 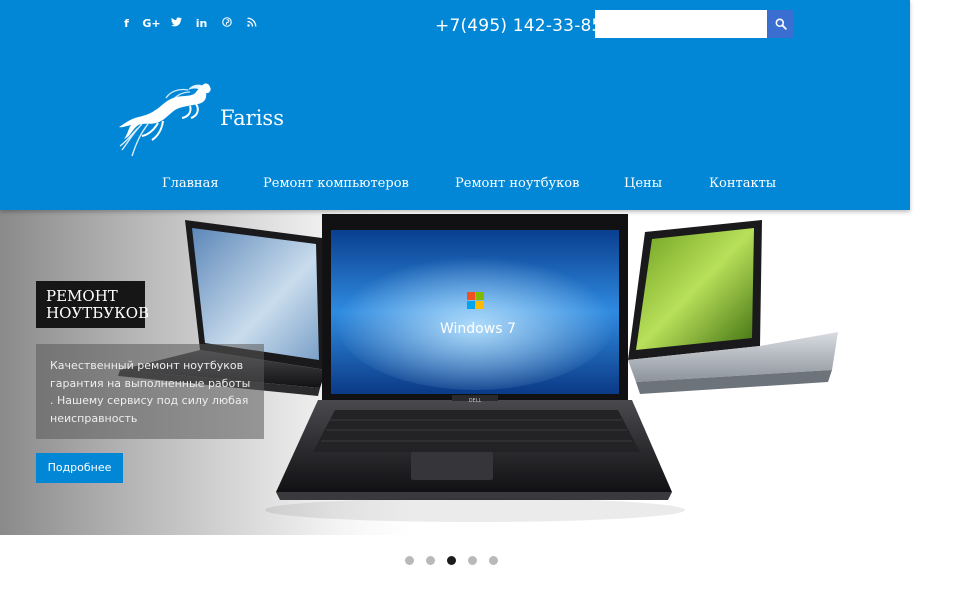 What do you see at coordinates (519, 26) in the screenshot?
I see `phone-number: +7(495) 142-33-85` at bounding box center [519, 26].